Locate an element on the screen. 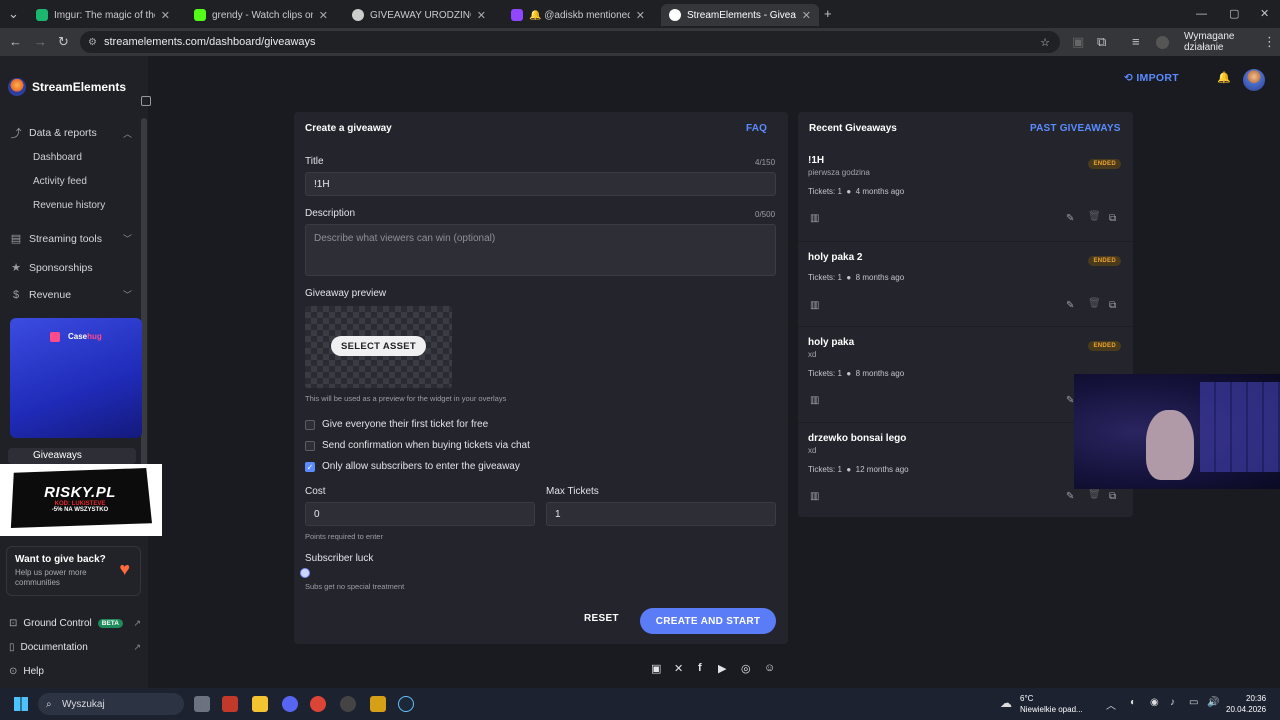 The image size is (1280, 720). sidebar-item-activity-feed: Activity feed is located at coordinates (60, 181).